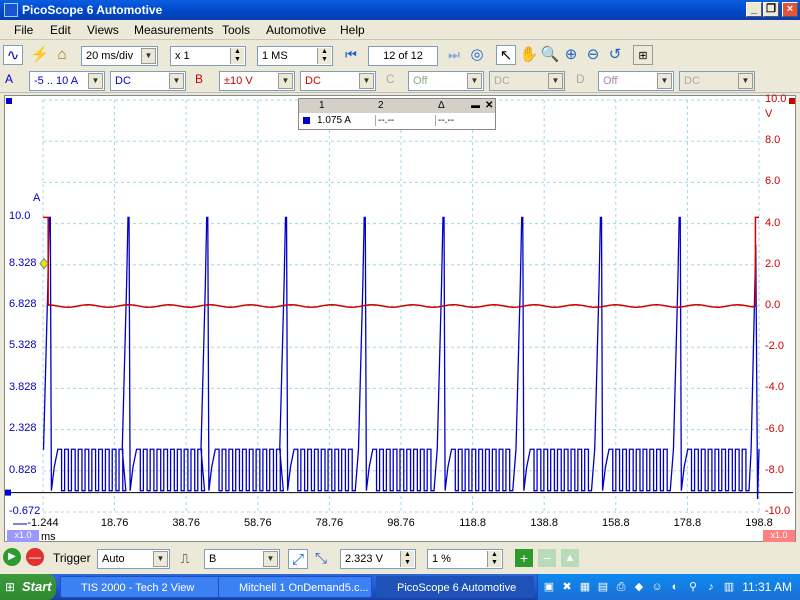  I want to click on task-picoscope: PicoScope 6 Automotive, so click(455, 587).